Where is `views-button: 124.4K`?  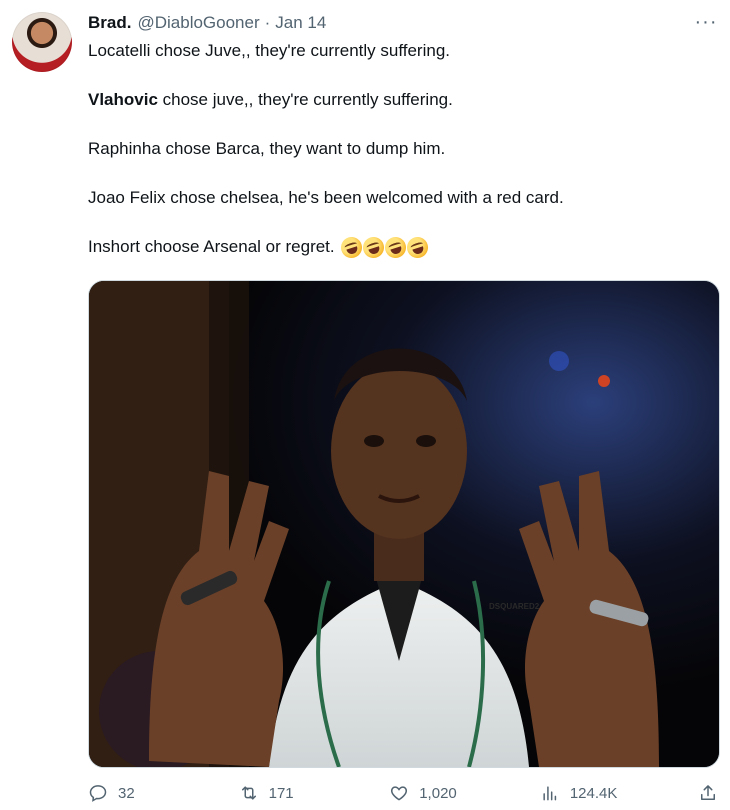 views-button: 124.4K is located at coordinates (579, 793).